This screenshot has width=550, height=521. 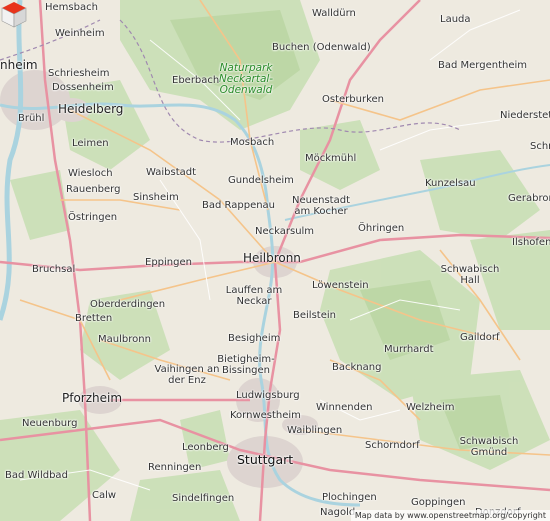 What do you see at coordinates (203, 498) in the screenshot?
I see `place-label-sindelfingen: Sindelfingen` at bounding box center [203, 498].